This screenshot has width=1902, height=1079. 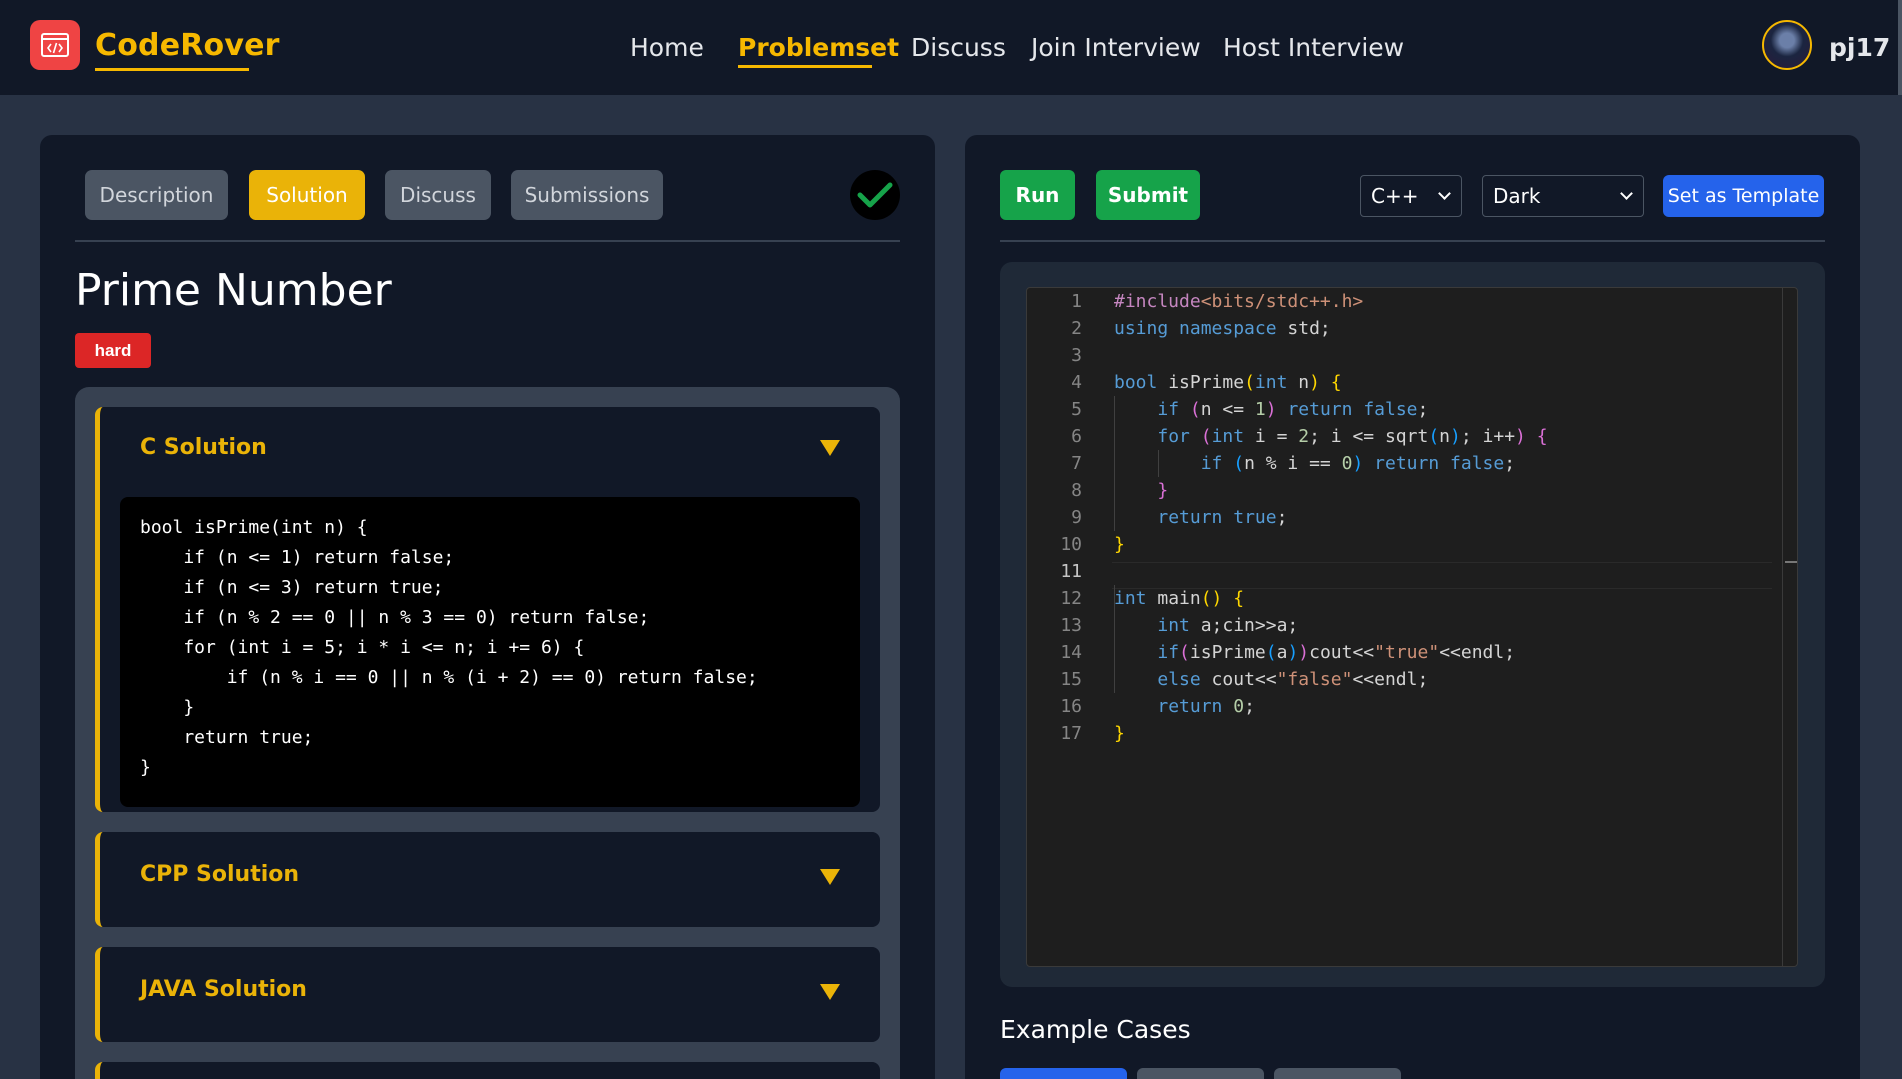 What do you see at coordinates (1900, 47) in the screenshot?
I see `page-scrollbar` at bounding box center [1900, 47].